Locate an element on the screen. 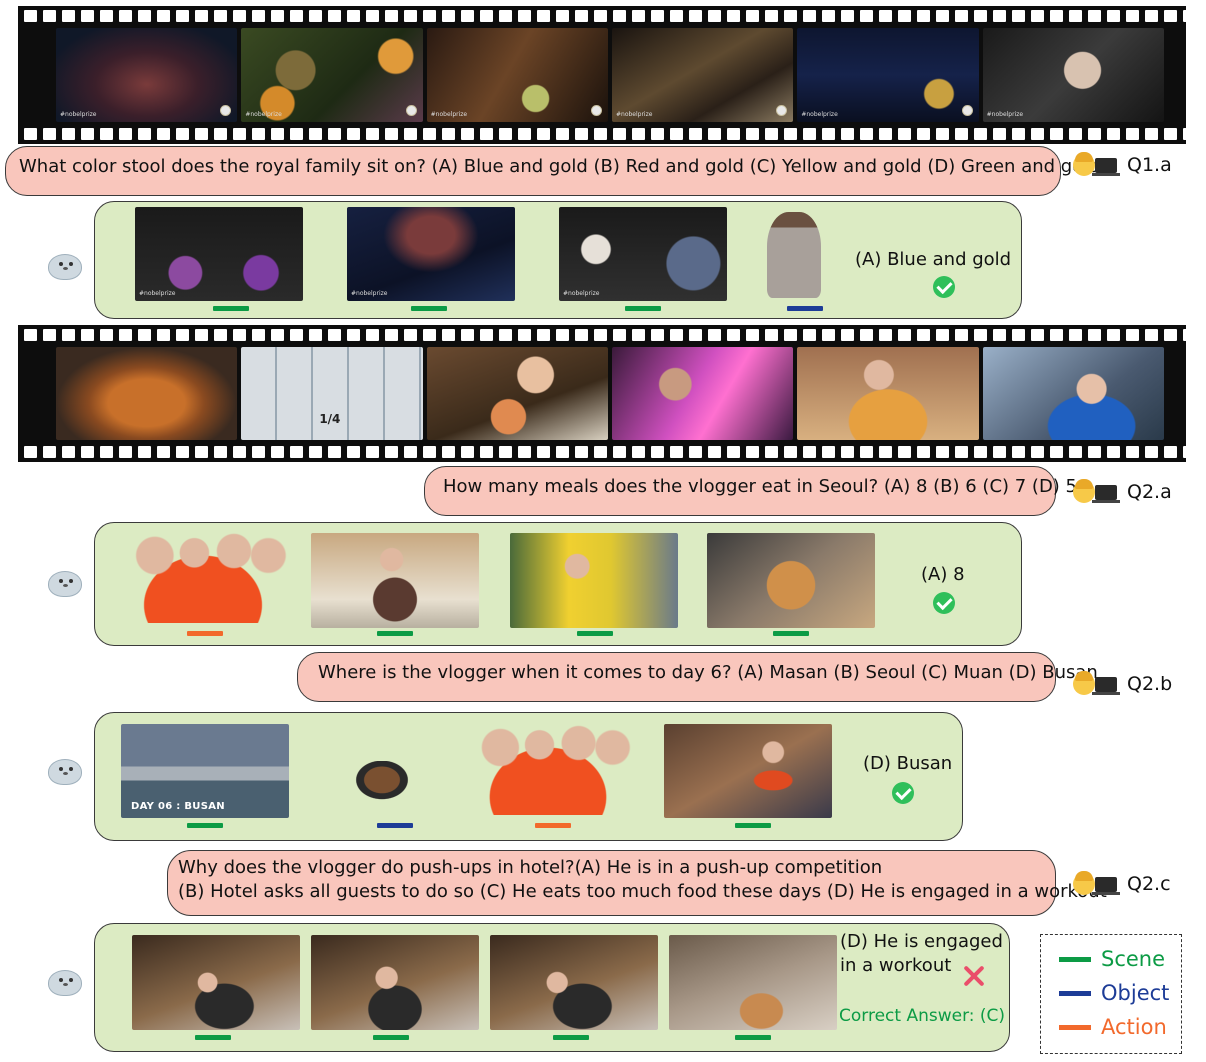 This screenshot has height=1062, width=1206. laptop-icon is located at coordinates (1106, 166).